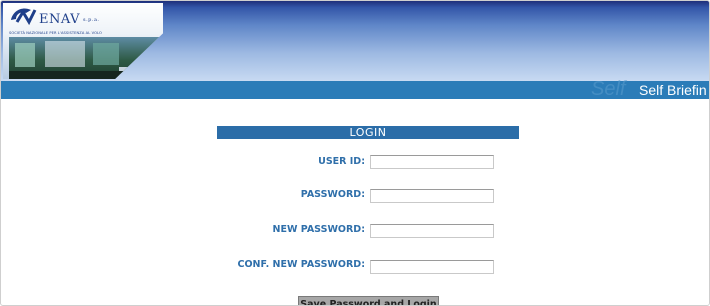 Image resolution: width=710 pixels, height=306 pixels. What do you see at coordinates (368, 300) in the screenshot?
I see `save-password-and-login-button: Save Password and Login` at bounding box center [368, 300].